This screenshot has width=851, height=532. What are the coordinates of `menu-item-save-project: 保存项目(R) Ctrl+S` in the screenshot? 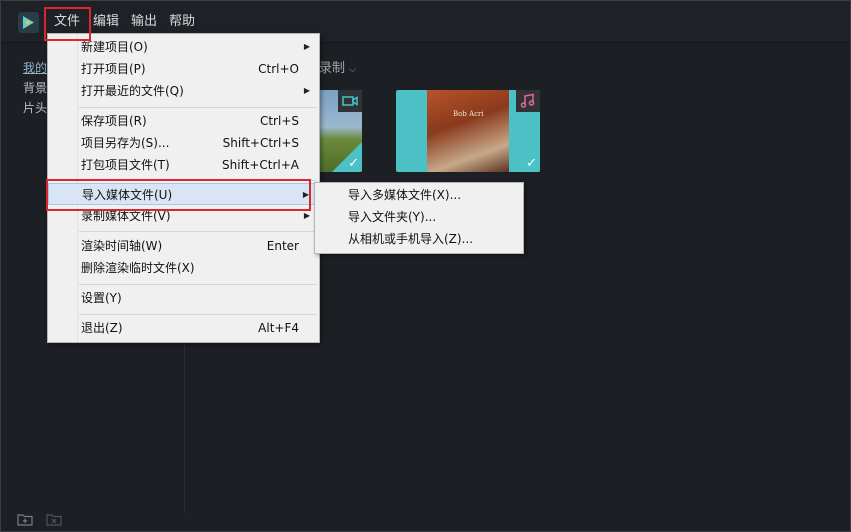 It's located at (183, 121).